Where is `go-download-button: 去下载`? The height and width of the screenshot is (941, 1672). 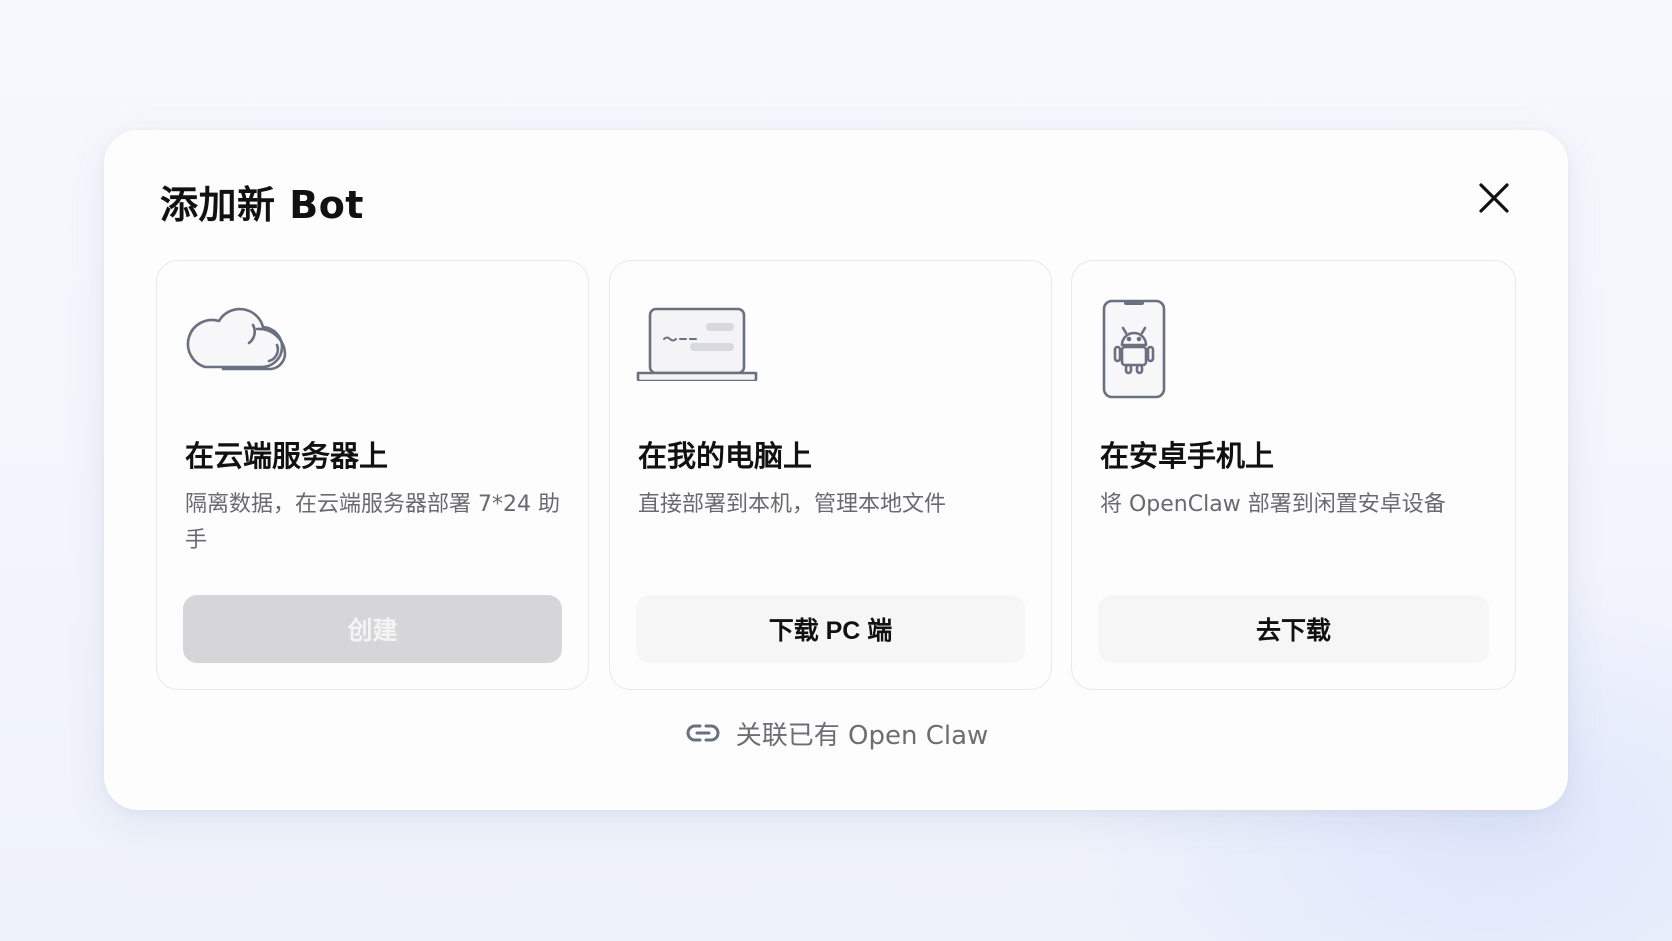 go-download-button: 去下载 is located at coordinates (1293, 629).